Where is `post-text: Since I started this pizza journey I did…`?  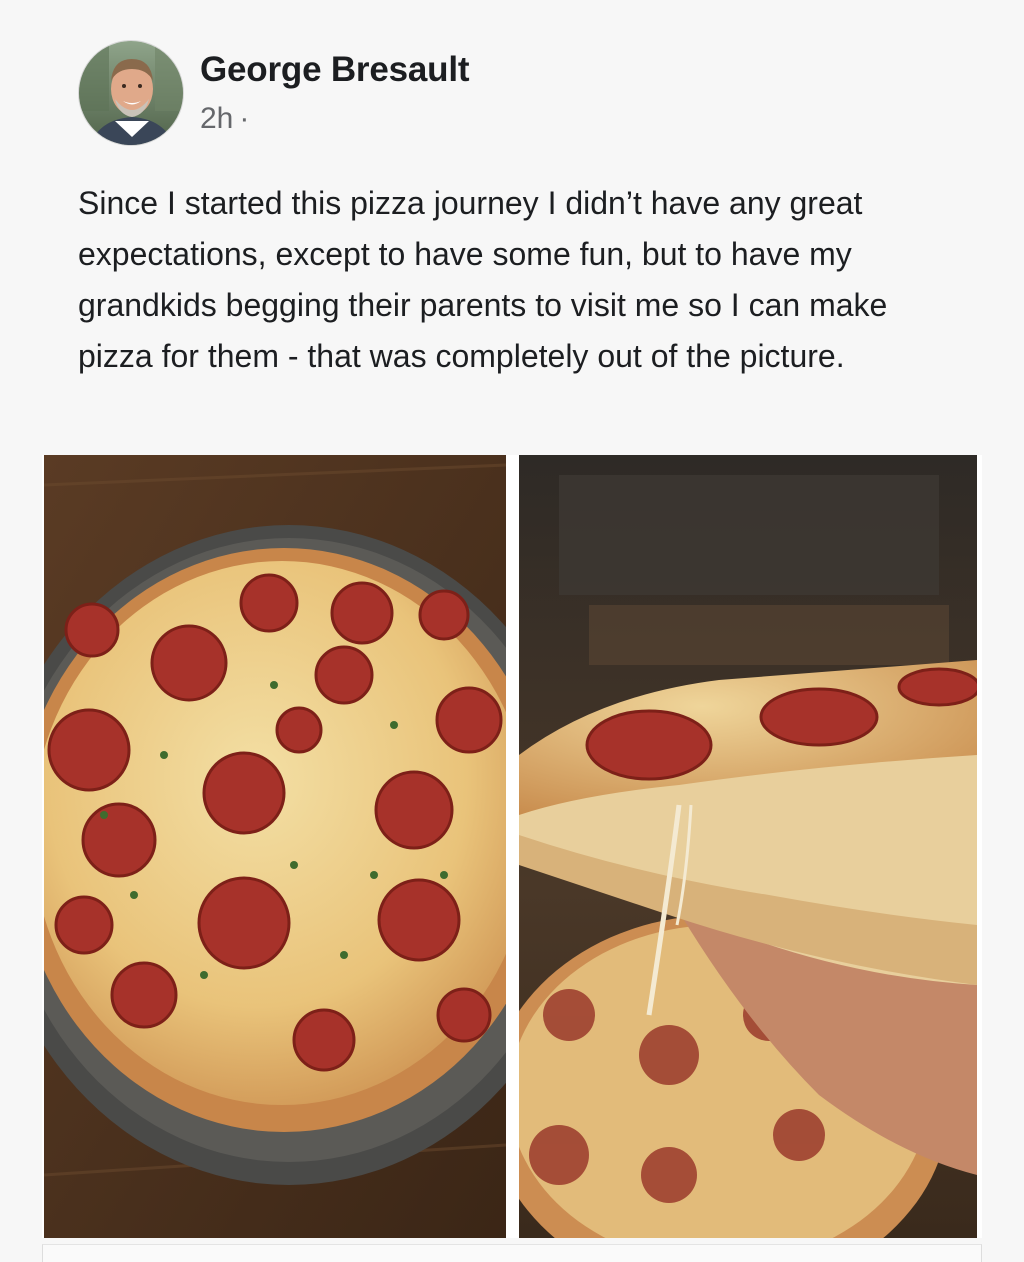 post-text: Since I started this pizza journey I did… is located at coordinates (483, 279).